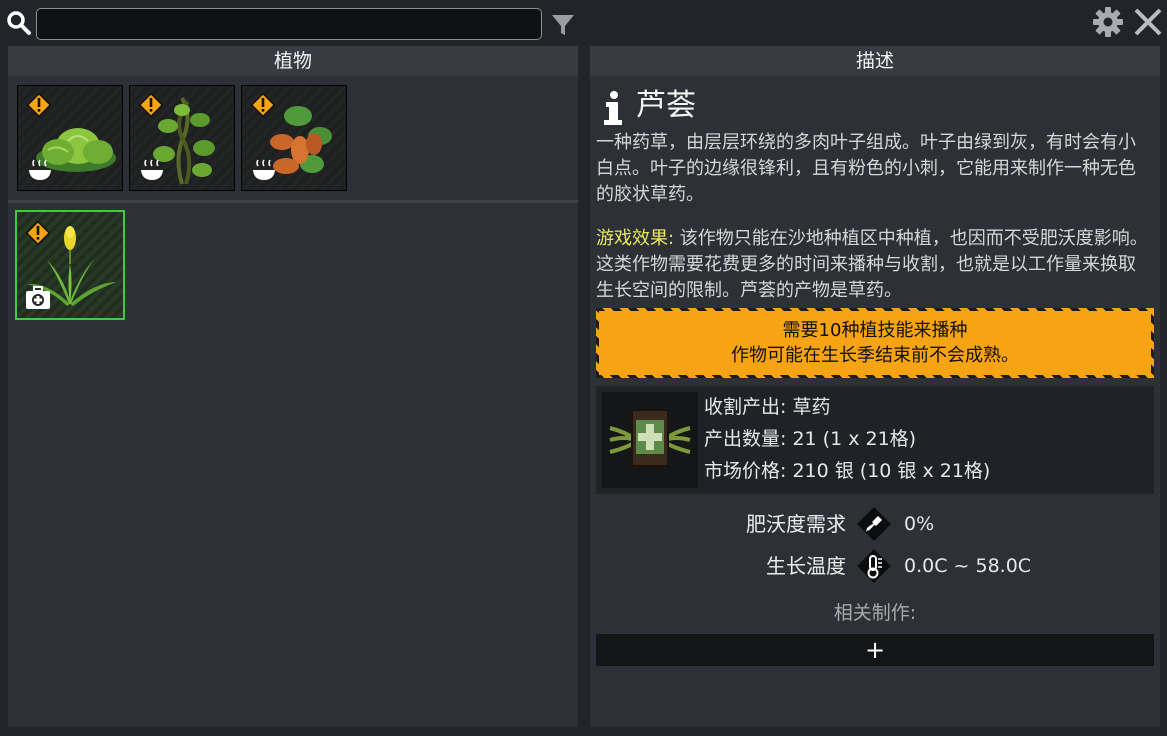 The image size is (1167, 736). Describe the element at coordinates (1148, 22) in the screenshot. I see `close-icon` at that location.